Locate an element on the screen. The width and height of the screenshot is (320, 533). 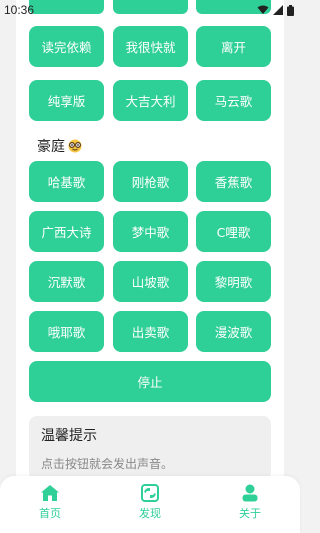
nav-home: 首页 is located at coordinates (50, 498).